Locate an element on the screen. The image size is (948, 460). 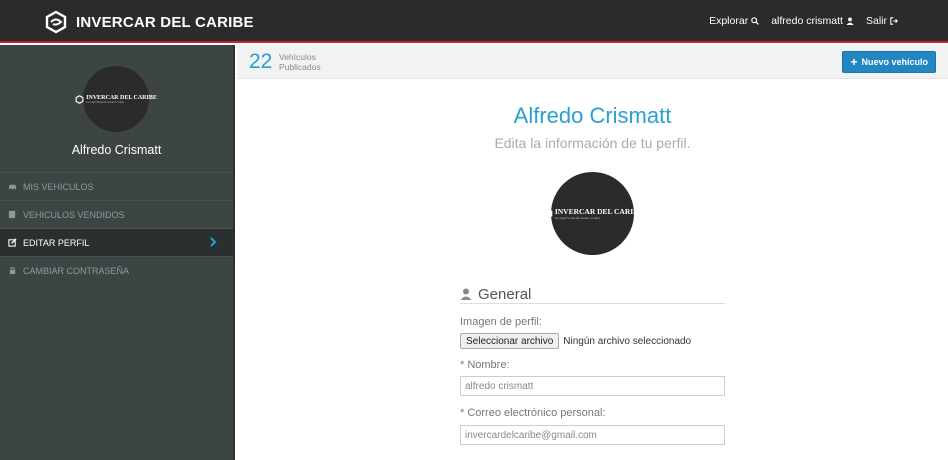
sidebar-user-name: Alfredo Crismatt is located at coordinates (116, 150).